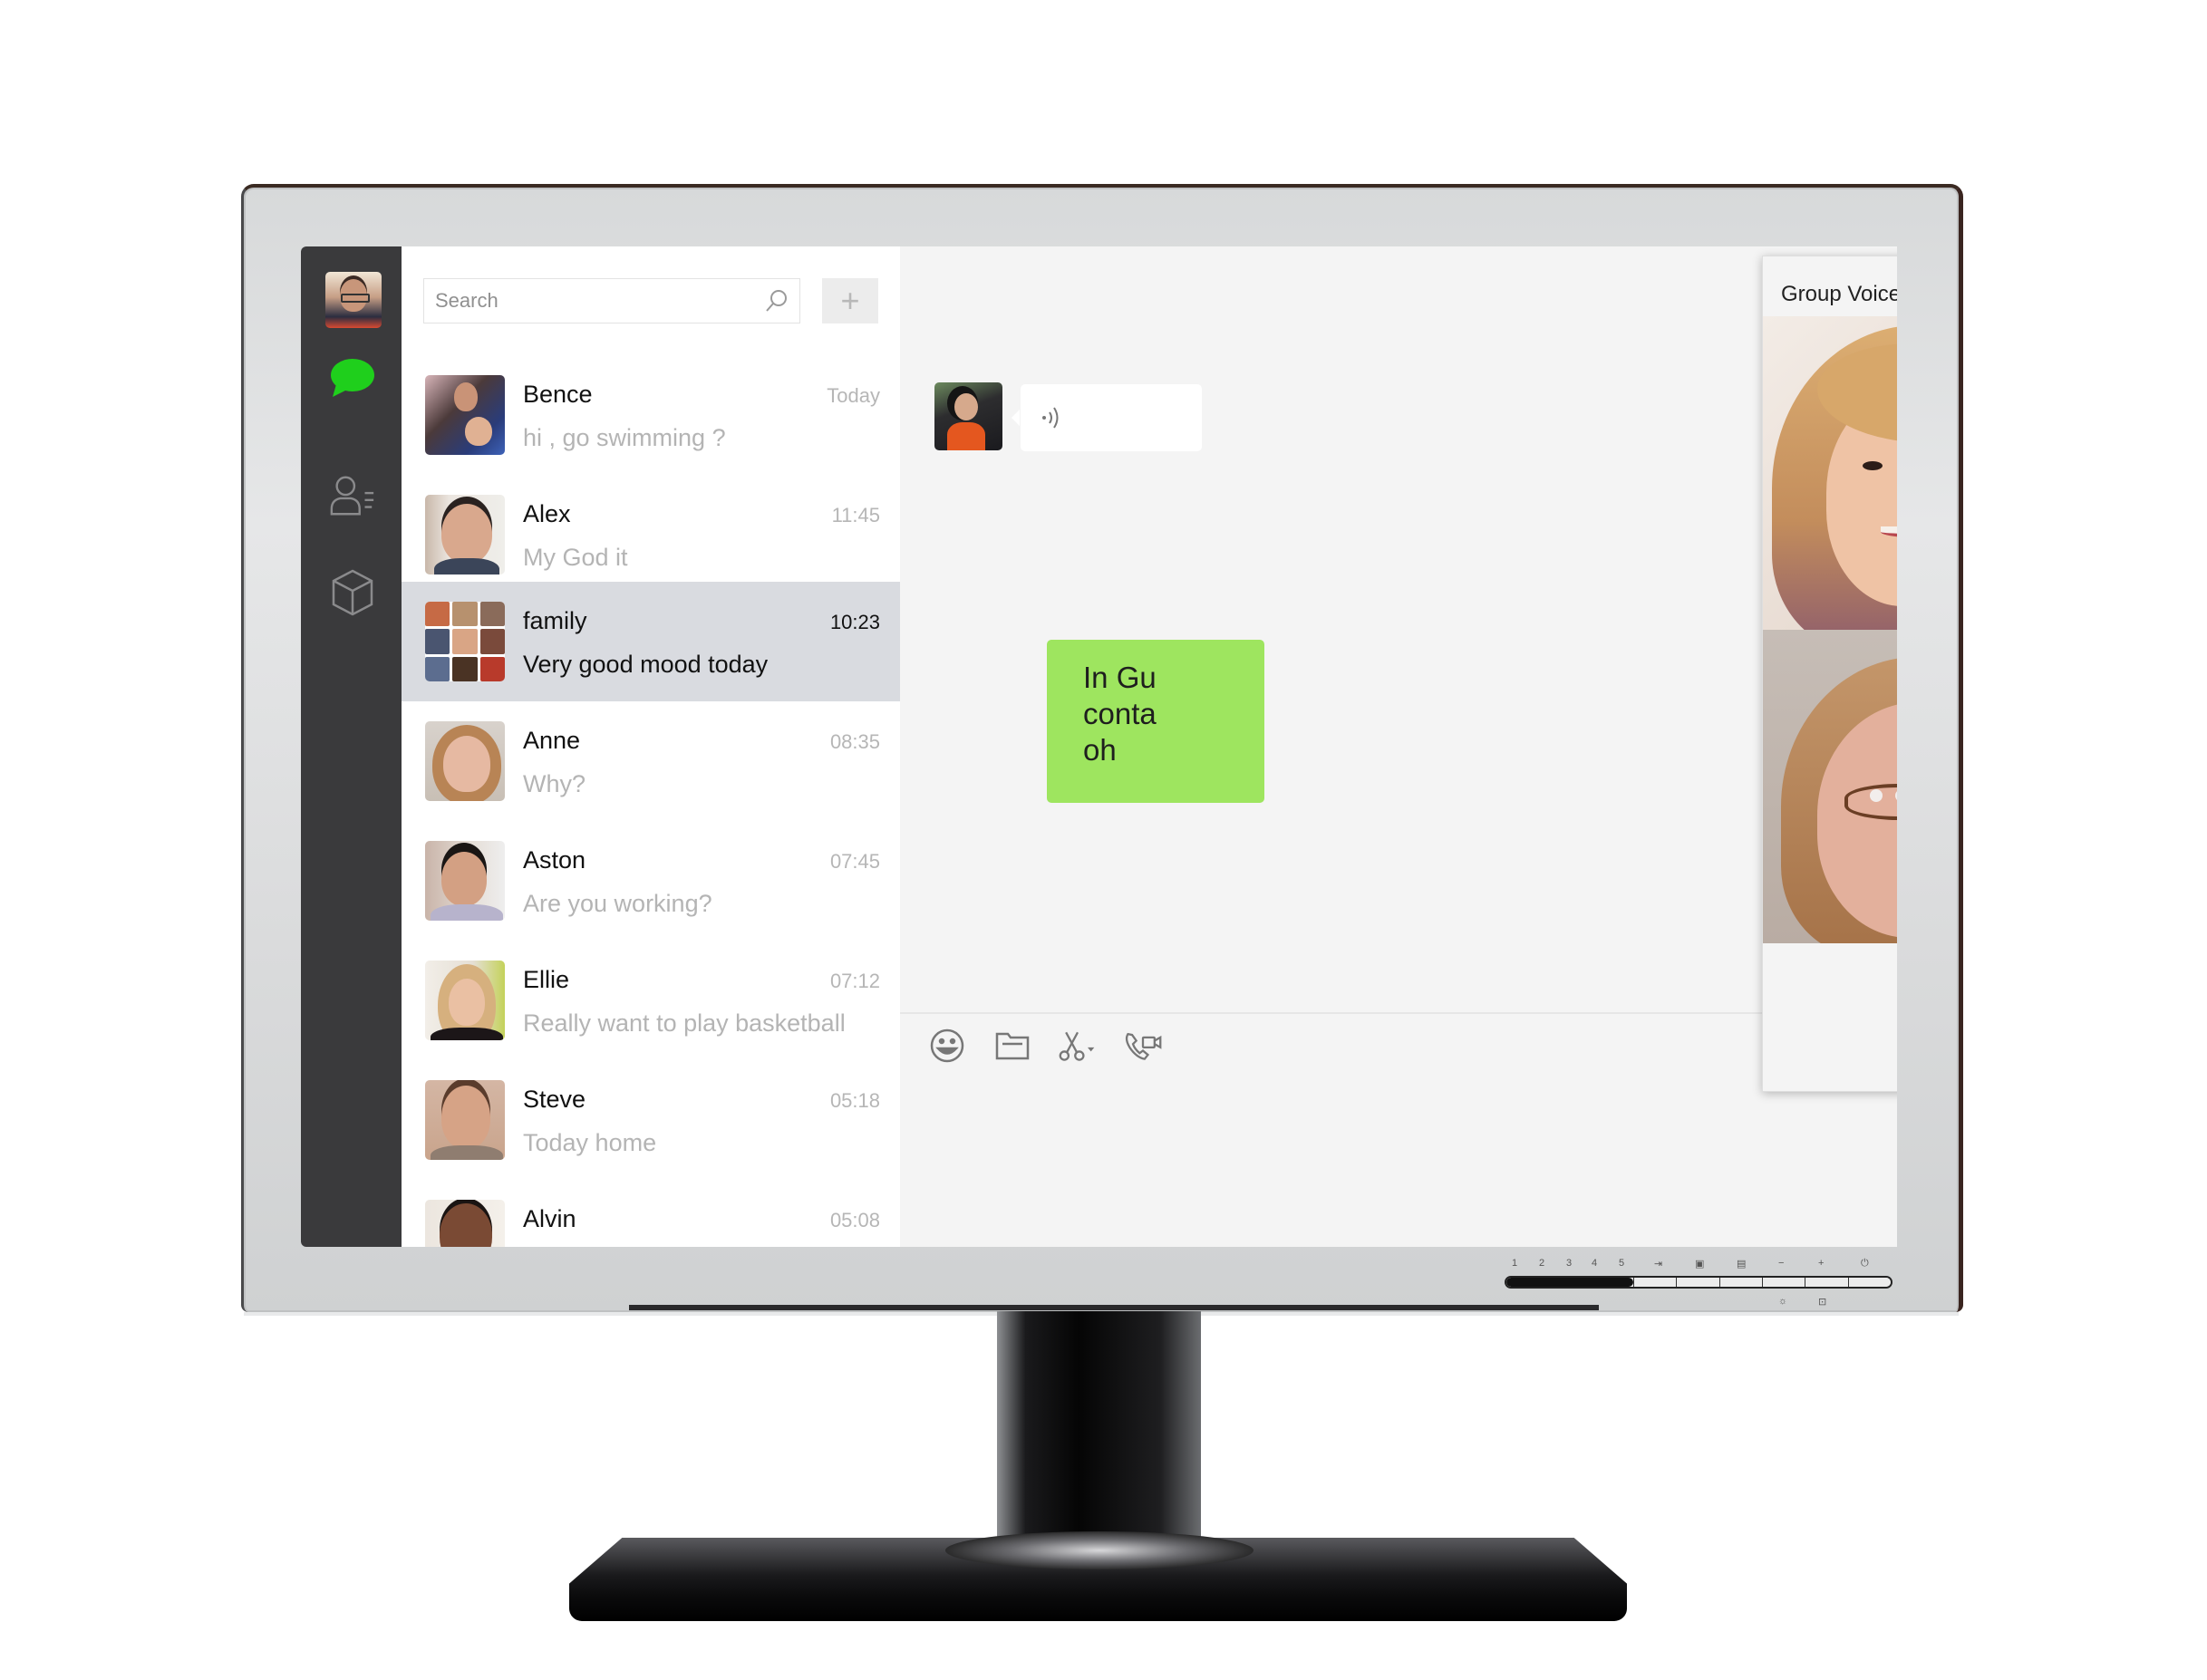 The width and height of the screenshot is (2207, 1680). I want to click on monitor-button-strip, so click(1699, 1283).